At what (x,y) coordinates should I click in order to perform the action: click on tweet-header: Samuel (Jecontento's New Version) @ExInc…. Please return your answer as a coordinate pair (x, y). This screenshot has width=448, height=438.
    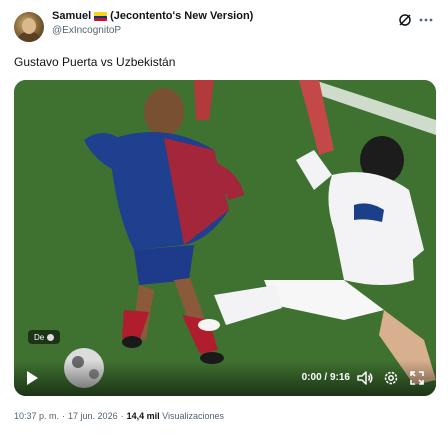
    Looking at the image, I should click on (224, 27).